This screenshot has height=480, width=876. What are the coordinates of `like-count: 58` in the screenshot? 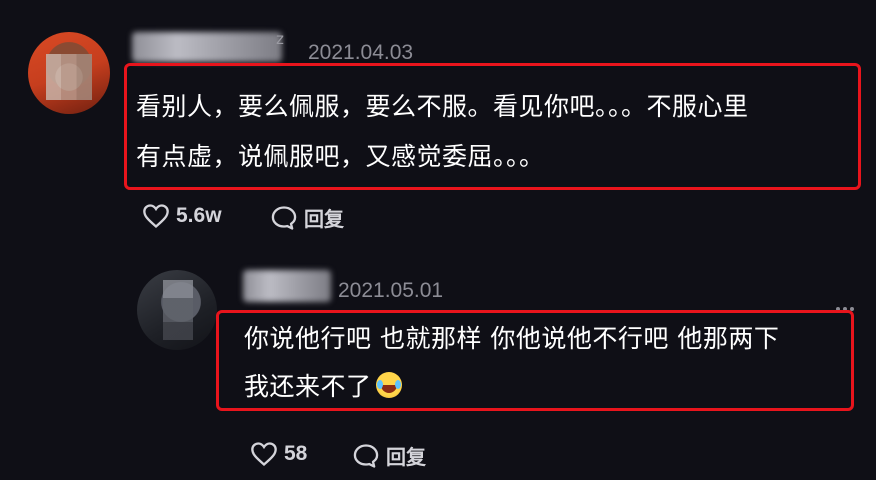 It's located at (296, 453).